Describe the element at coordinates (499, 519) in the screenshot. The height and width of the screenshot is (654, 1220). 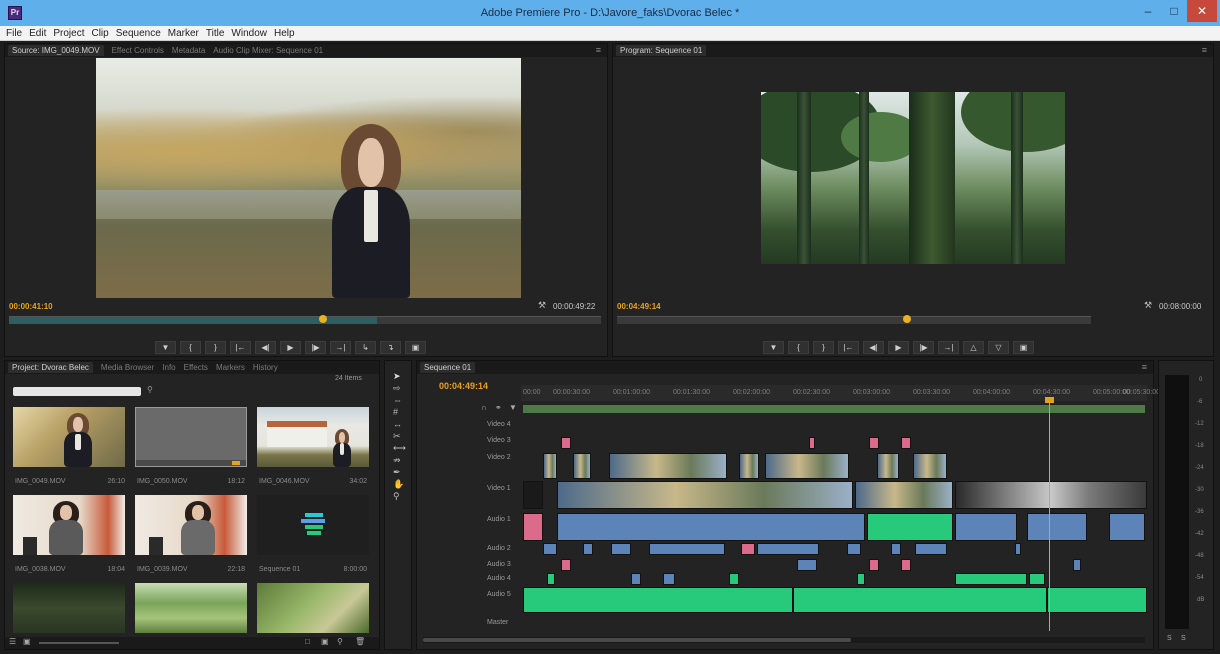
I see `track-audio-1: Audio 1` at that location.